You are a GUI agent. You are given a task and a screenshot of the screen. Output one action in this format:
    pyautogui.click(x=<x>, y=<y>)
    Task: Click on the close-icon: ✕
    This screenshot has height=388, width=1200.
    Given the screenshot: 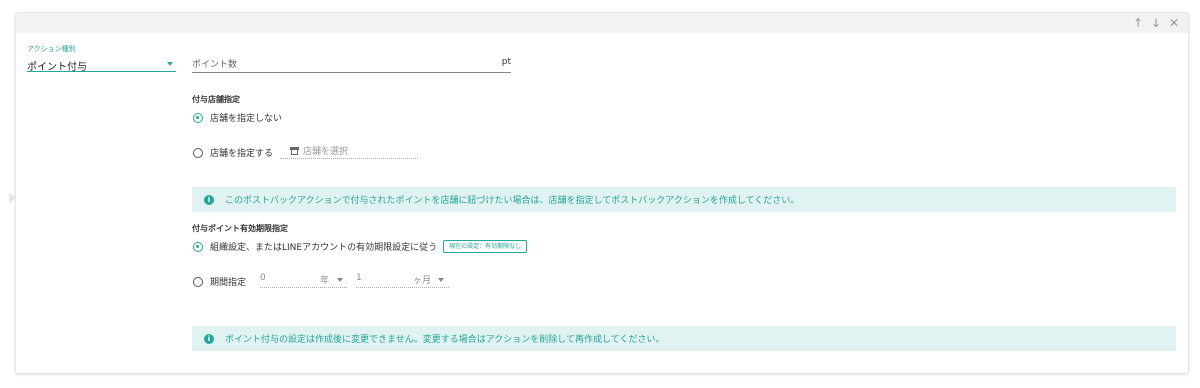 What is the action you would take?
    pyautogui.click(x=1174, y=23)
    